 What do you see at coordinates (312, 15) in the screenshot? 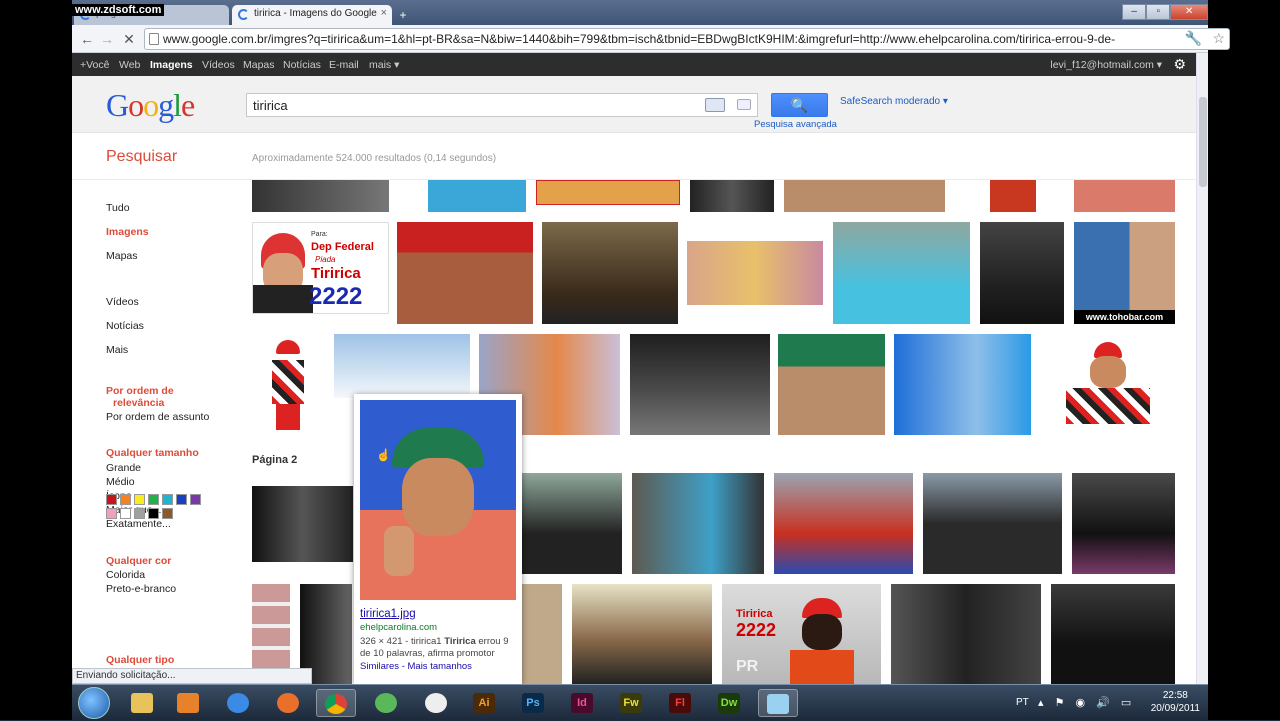
I see `tab-google-images: tiririca - Imagens do Google ×` at bounding box center [312, 15].